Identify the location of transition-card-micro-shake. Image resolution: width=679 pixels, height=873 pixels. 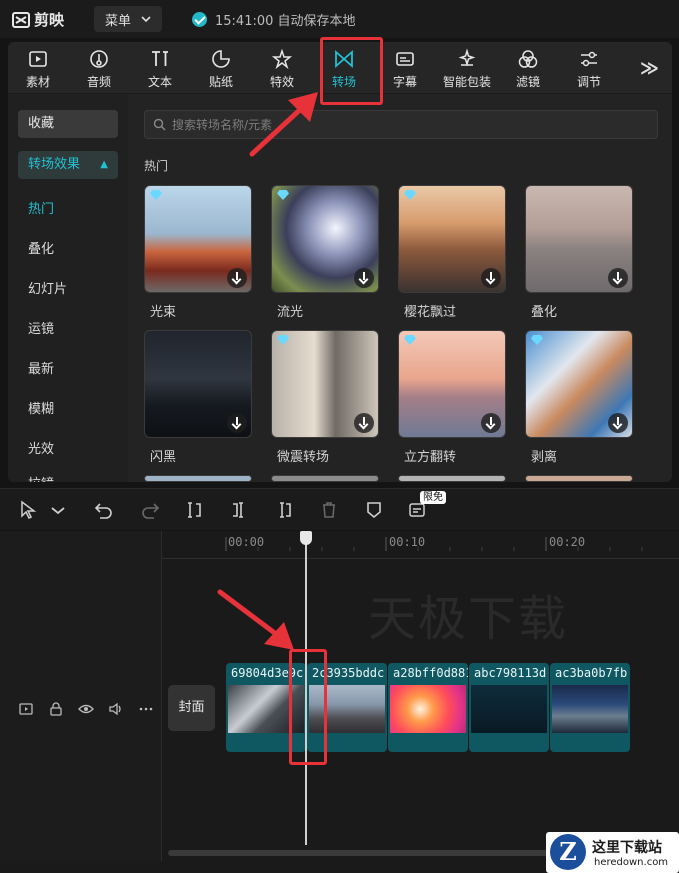
(325, 384).